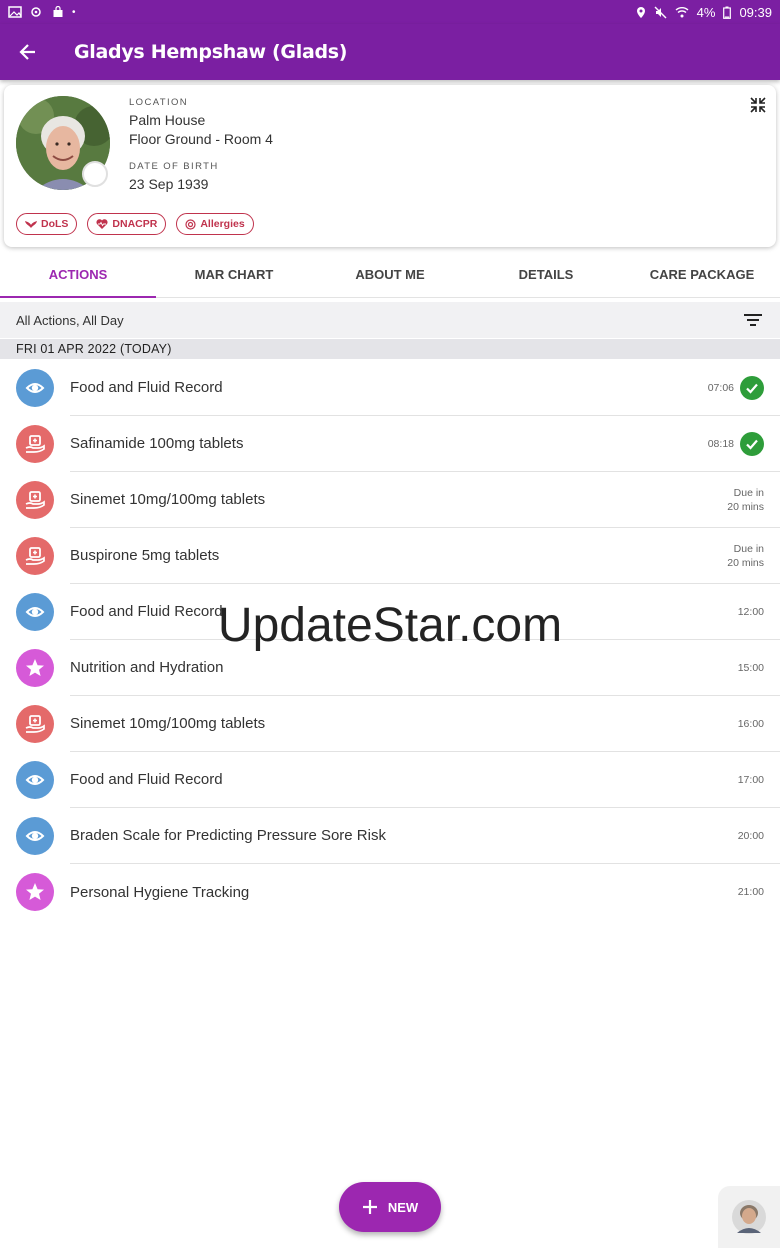  I want to click on action-row: Safinamide 100mg tablets 08:18, so click(390, 444).